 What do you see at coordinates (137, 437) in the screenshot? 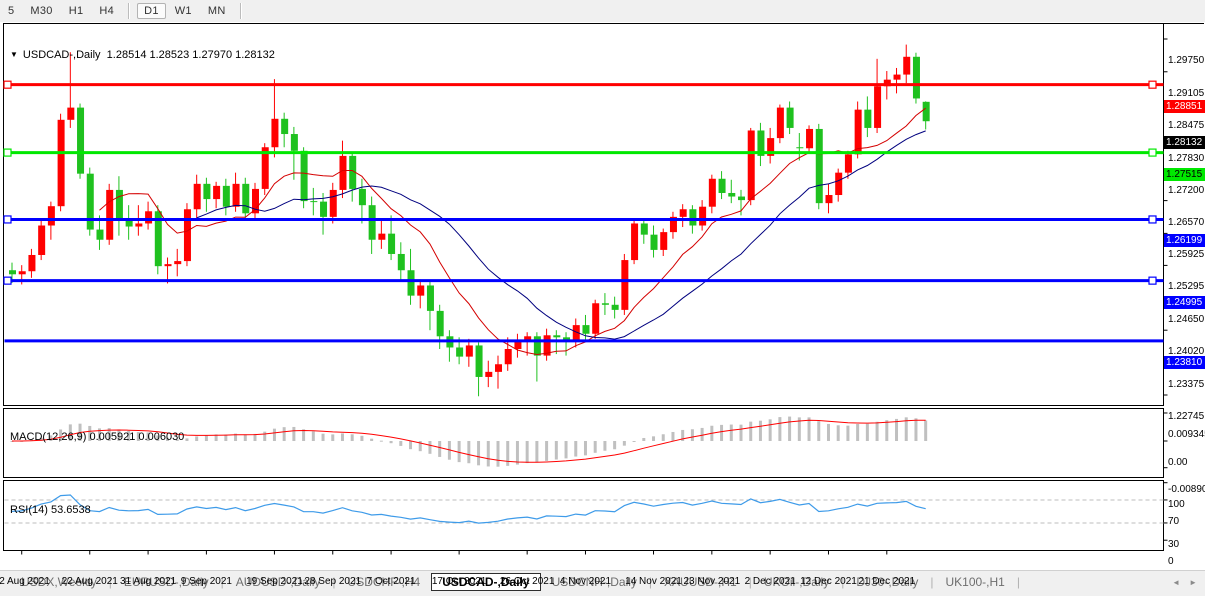
I see `macd-values: 0.005921 0.006030` at bounding box center [137, 437].